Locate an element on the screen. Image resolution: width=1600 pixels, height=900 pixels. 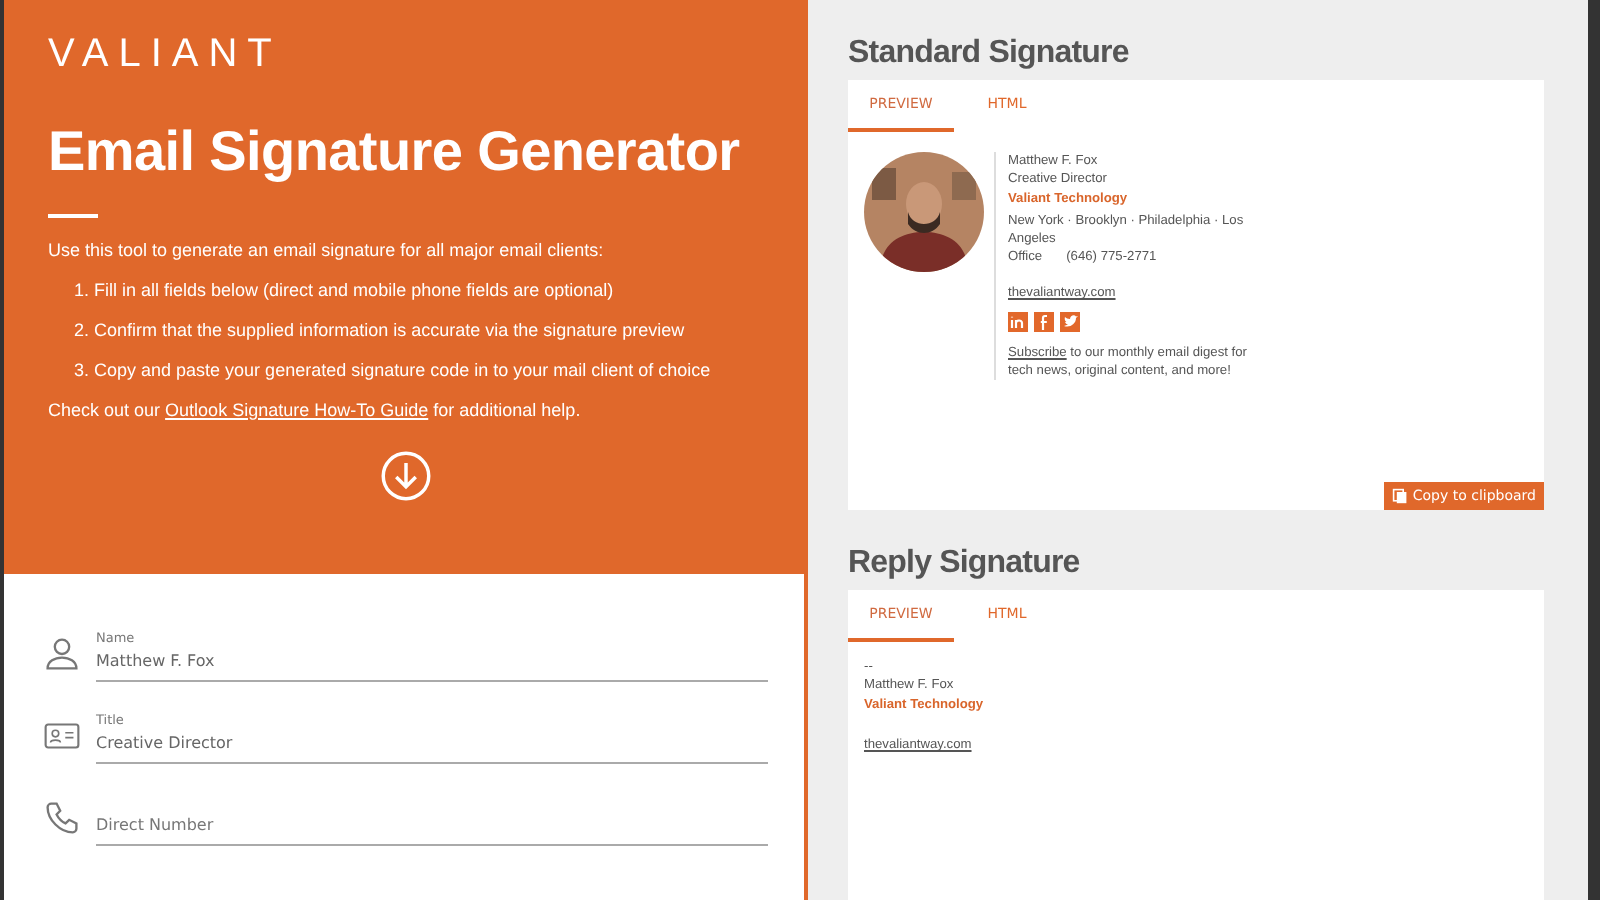
facebook-icon is located at coordinates (1044, 322).